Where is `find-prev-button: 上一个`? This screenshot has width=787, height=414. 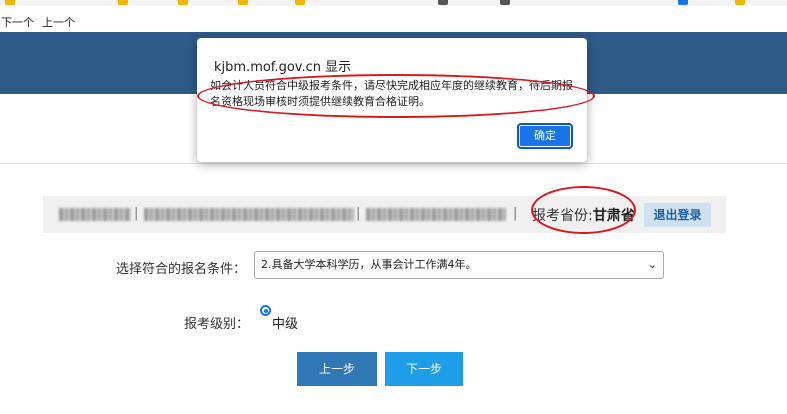
find-prev-button: 上一个 is located at coordinates (58, 22).